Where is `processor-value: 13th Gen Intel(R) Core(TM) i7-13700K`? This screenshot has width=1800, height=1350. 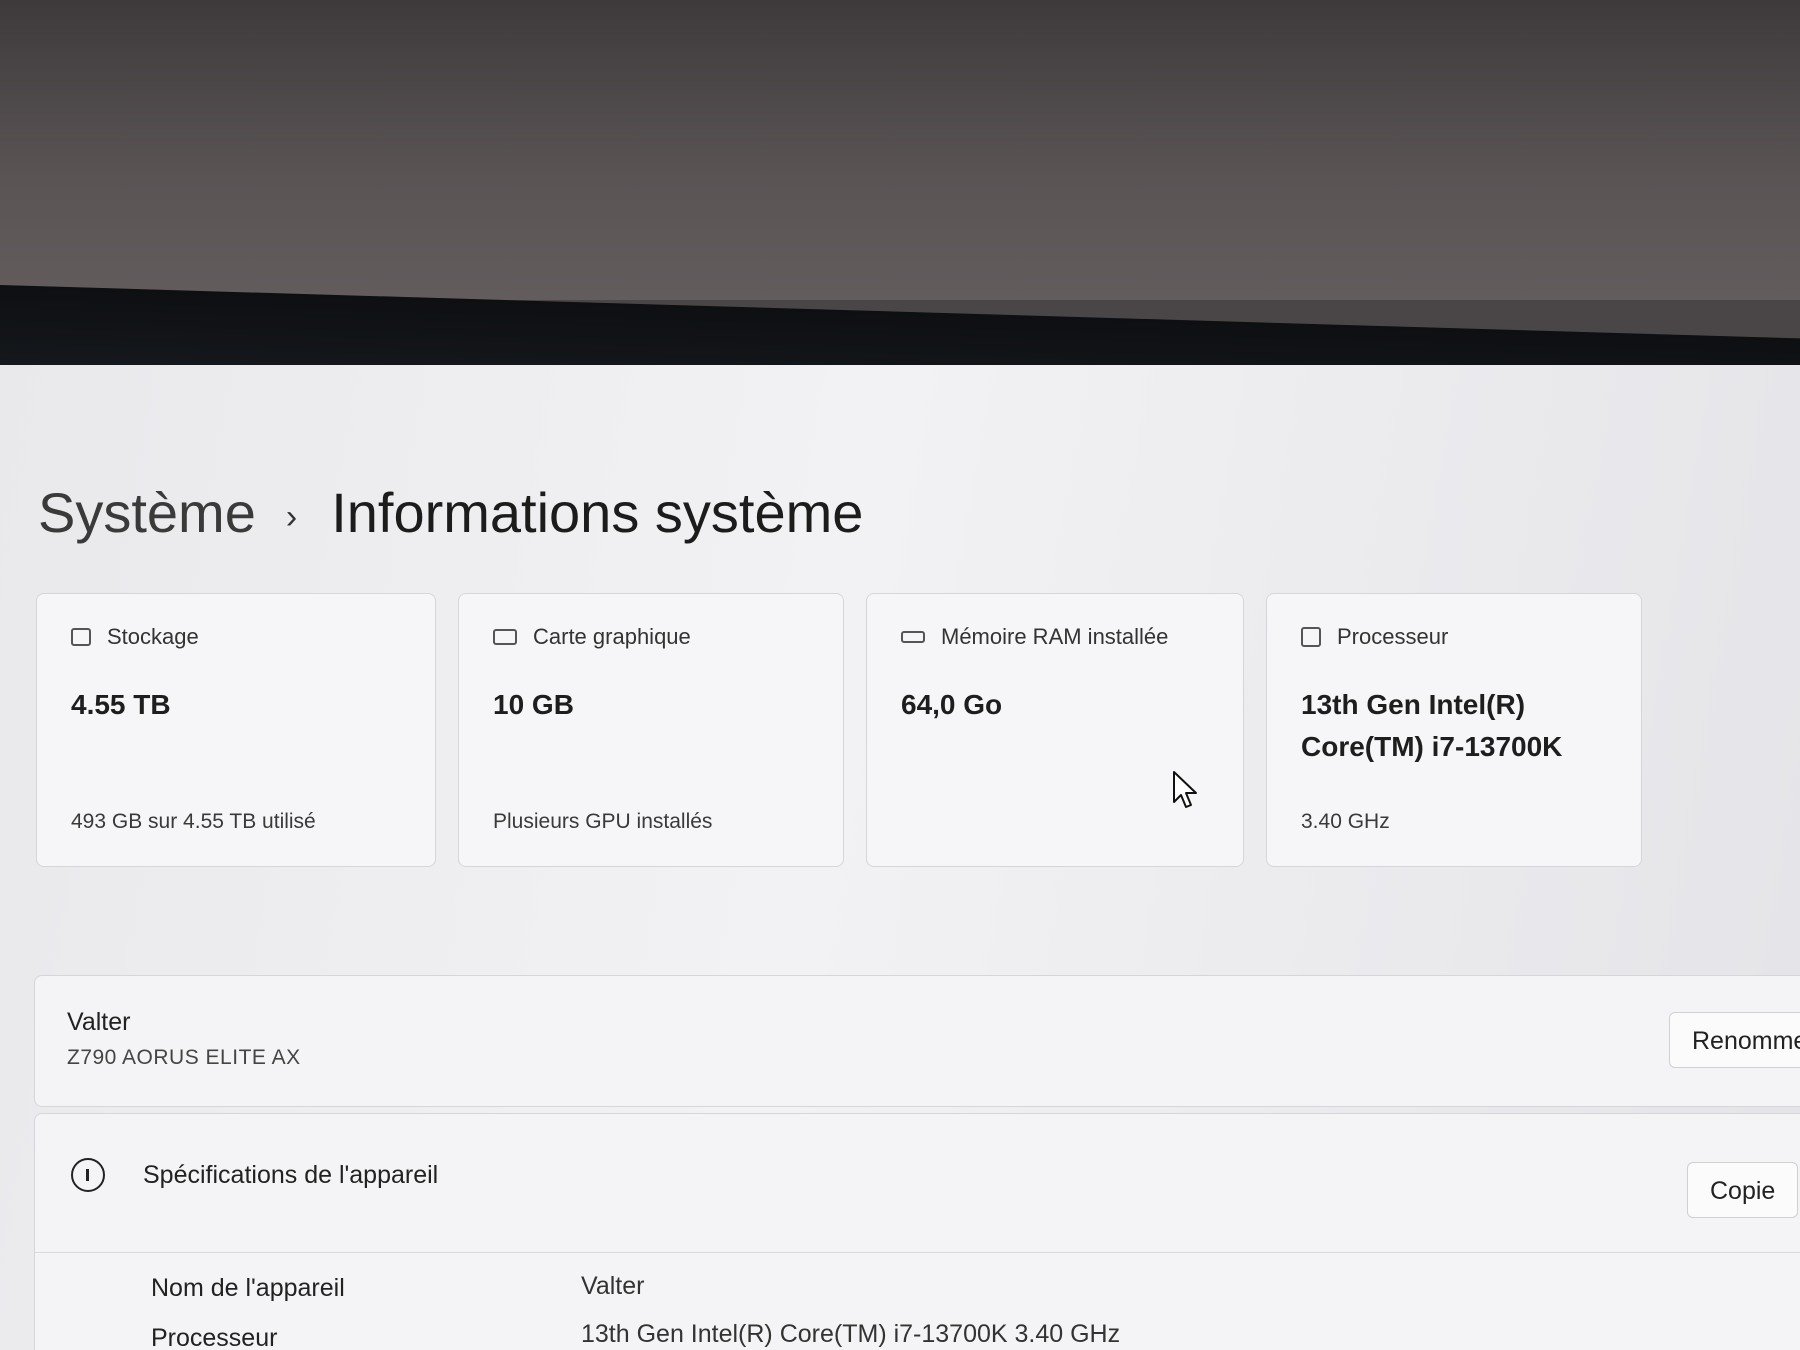
processor-value: 13th Gen Intel(R) Core(TM) i7-13700K is located at coordinates (1431, 726).